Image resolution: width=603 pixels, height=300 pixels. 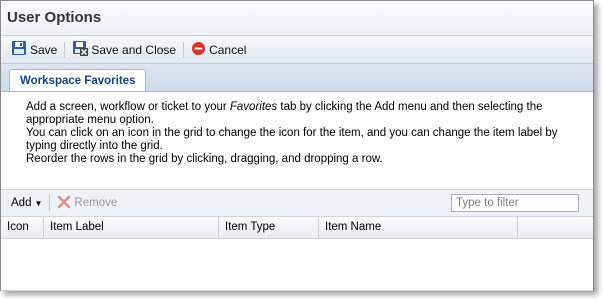 What do you see at coordinates (44, 49) in the screenshot?
I see `save-label: Save` at bounding box center [44, 49].